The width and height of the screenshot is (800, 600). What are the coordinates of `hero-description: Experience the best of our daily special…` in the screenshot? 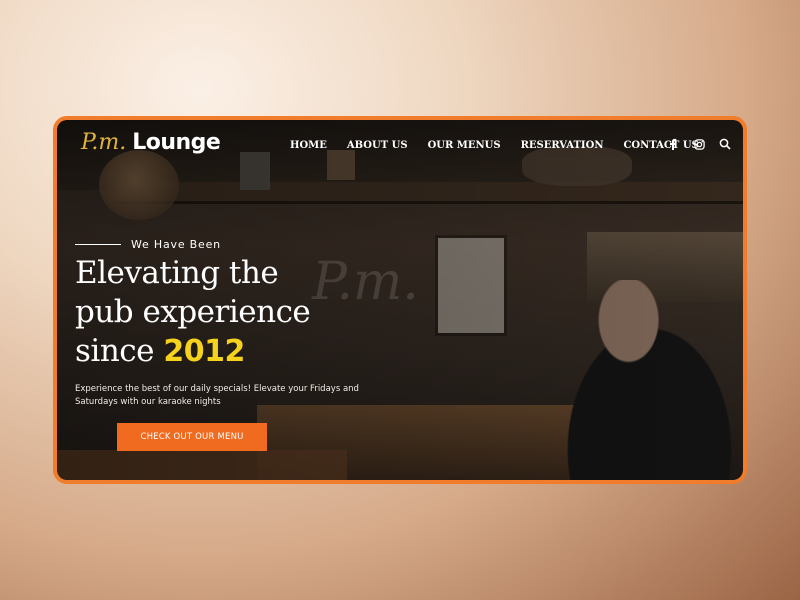 It's located at (217, 395).